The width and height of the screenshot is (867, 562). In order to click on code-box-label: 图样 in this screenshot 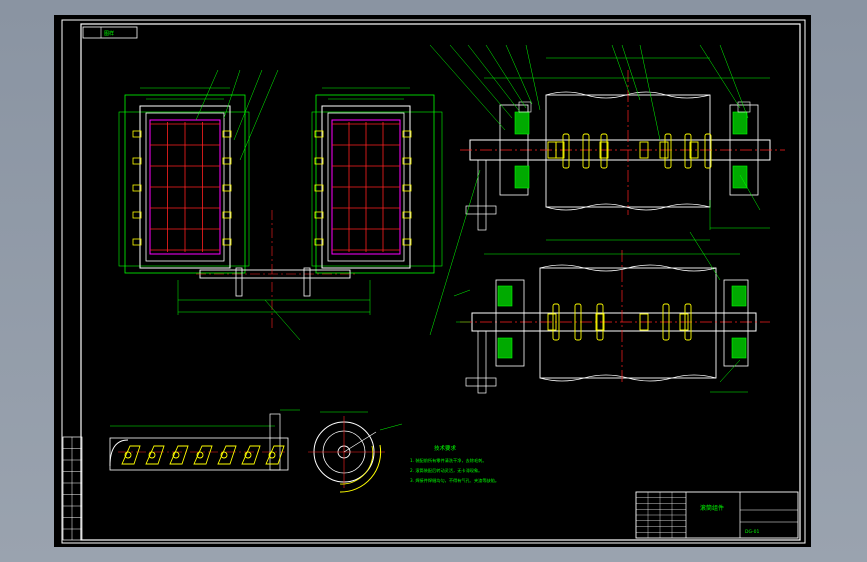, I will do `click(109, 33)`.